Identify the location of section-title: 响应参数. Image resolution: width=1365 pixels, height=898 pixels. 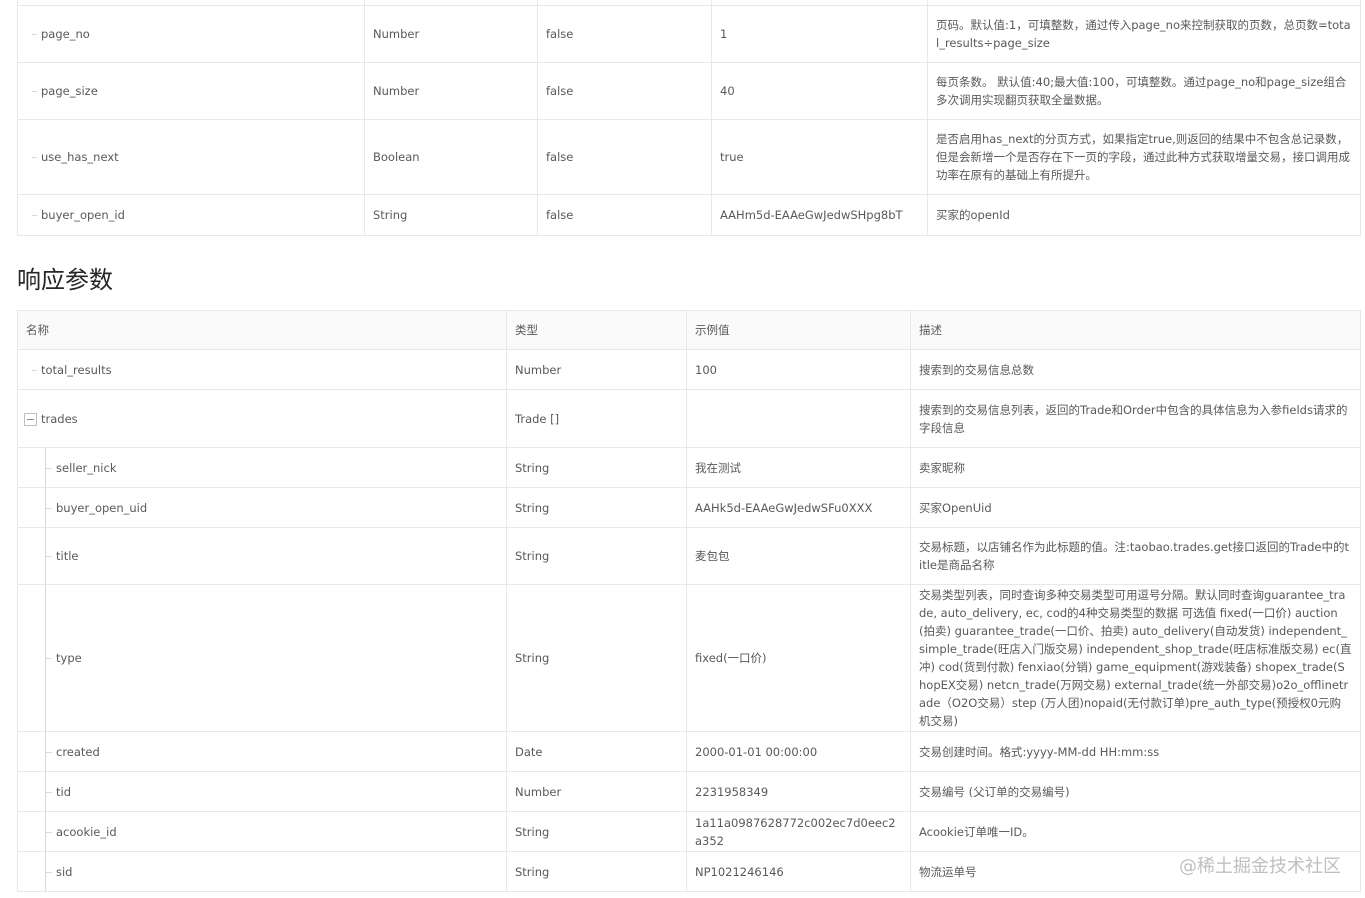
(65, 280).